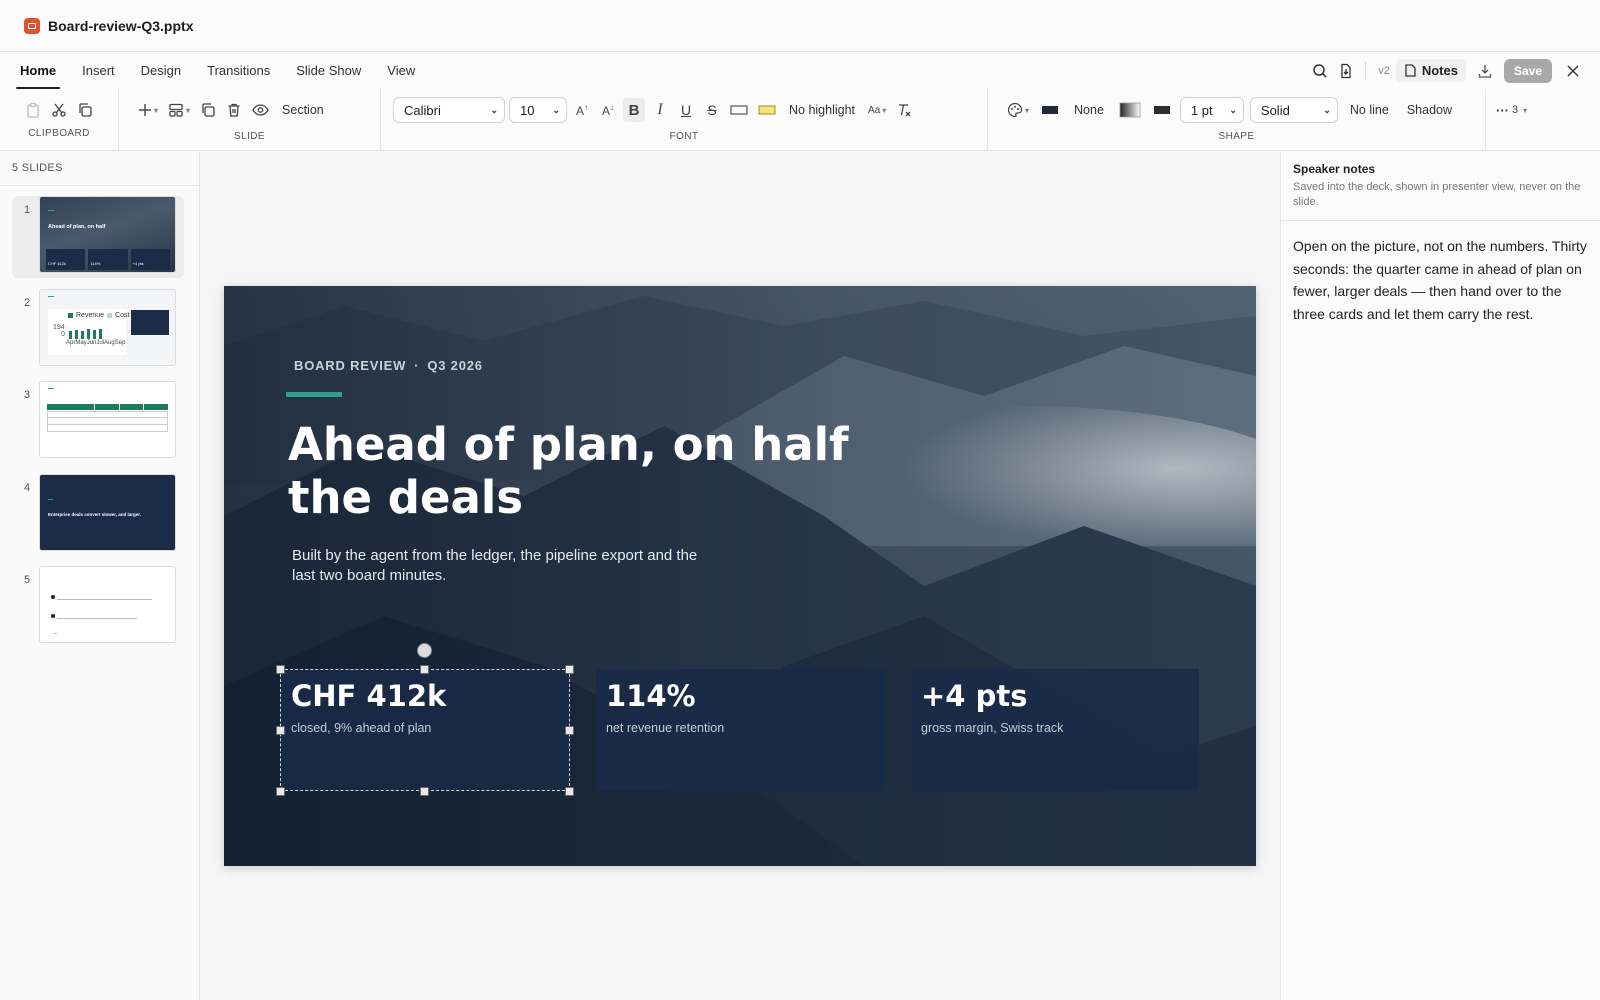 This screenshot has width=1600, height=1000. Describe the element at coordinates (1511, 110) in the screenshot. I see `more-tools-button: ··· 3 ▾` at that location.